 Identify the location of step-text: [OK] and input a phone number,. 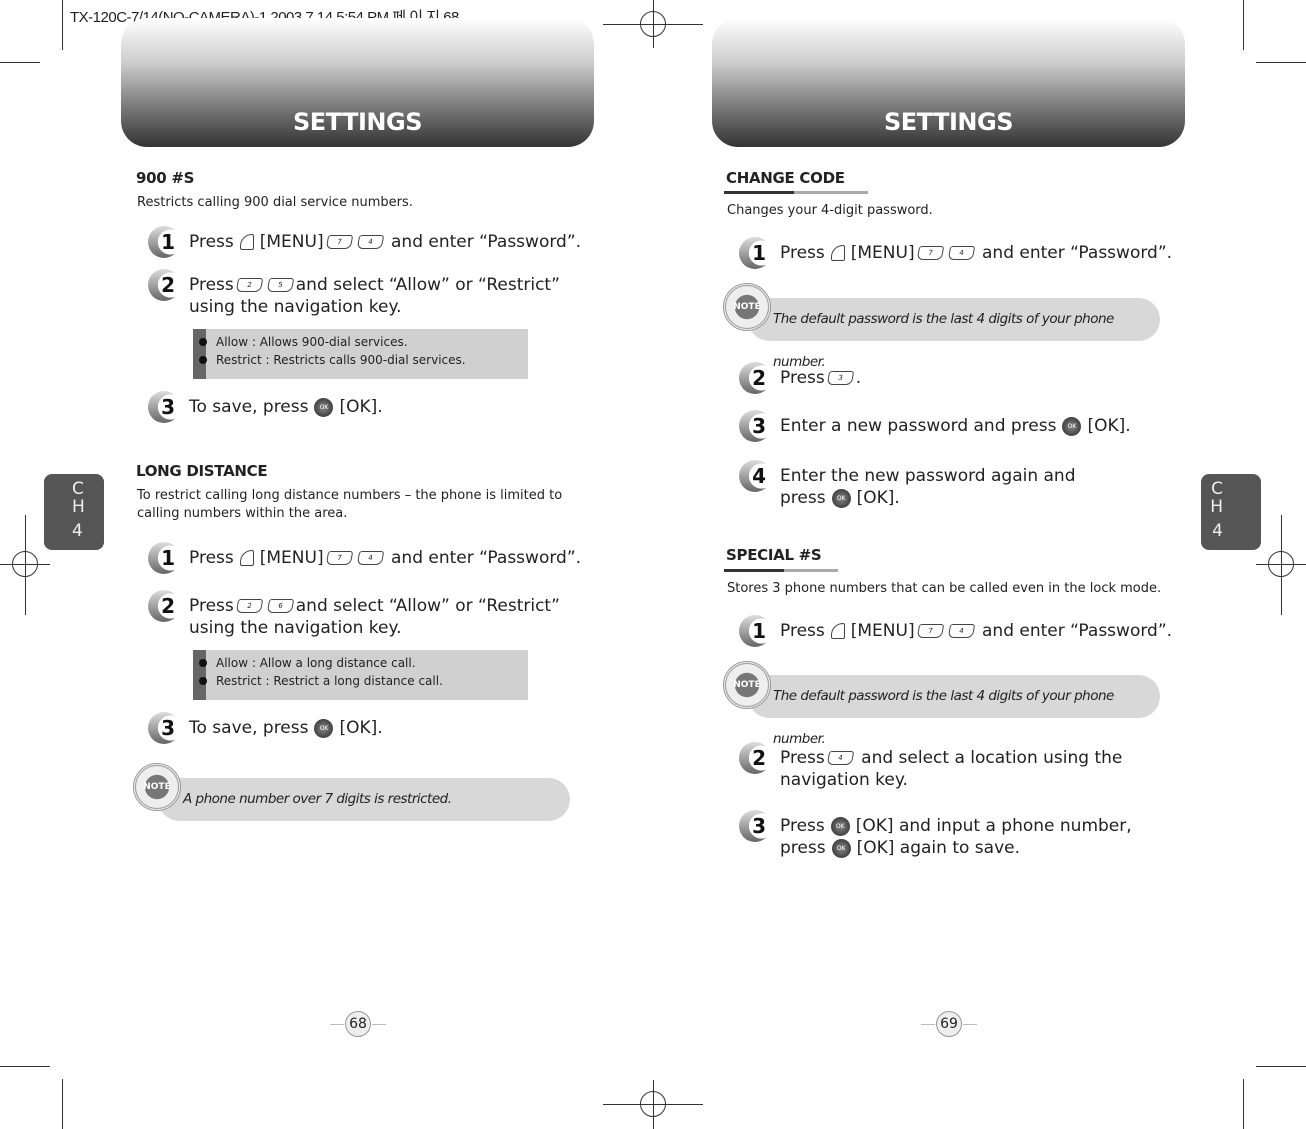
(993, 826).